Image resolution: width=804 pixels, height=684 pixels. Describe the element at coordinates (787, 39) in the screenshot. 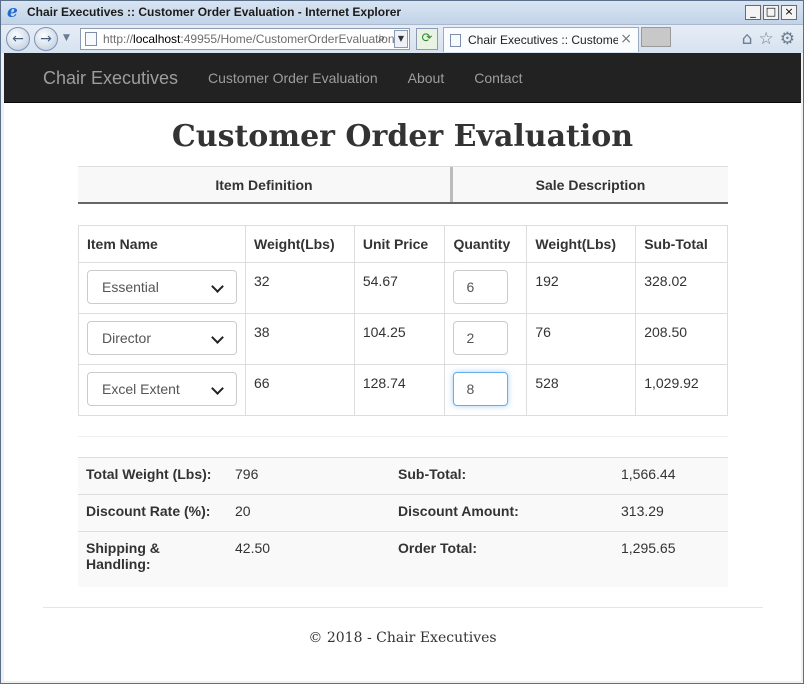

I see `settings-gear-icon: ⚙` at that location.